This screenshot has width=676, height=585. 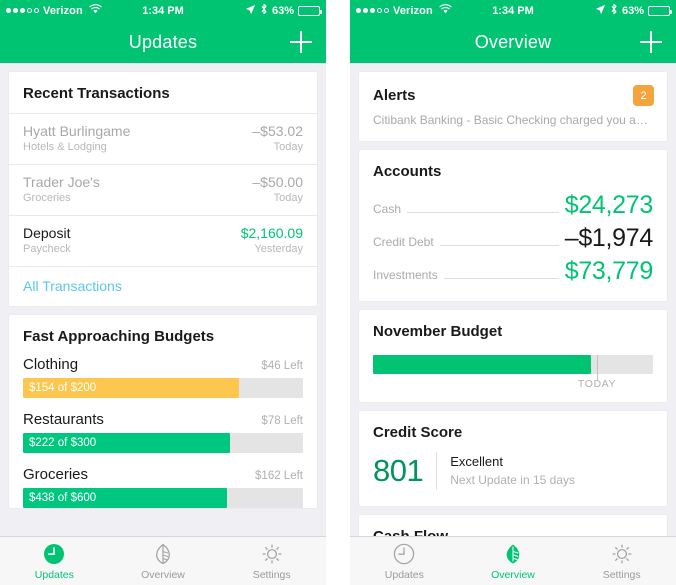 I want to click on status-bar-left: Verizon 1:34 PM 63%, so click(x=163, y=10).